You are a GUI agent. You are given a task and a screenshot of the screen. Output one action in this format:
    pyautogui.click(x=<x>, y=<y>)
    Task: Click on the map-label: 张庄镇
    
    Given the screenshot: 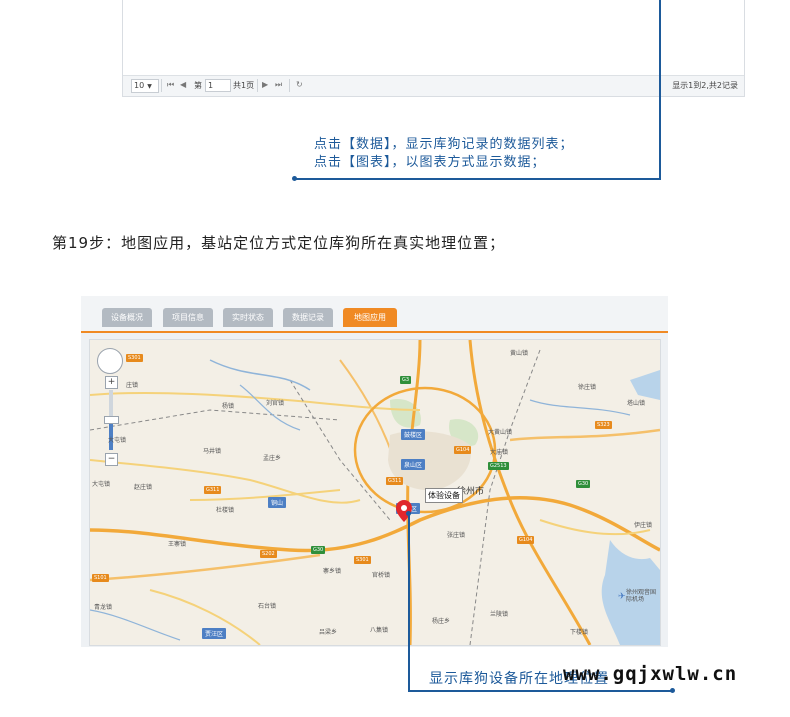 What is the action you would take?
    pyautogui.click(x=456, y=535)
    